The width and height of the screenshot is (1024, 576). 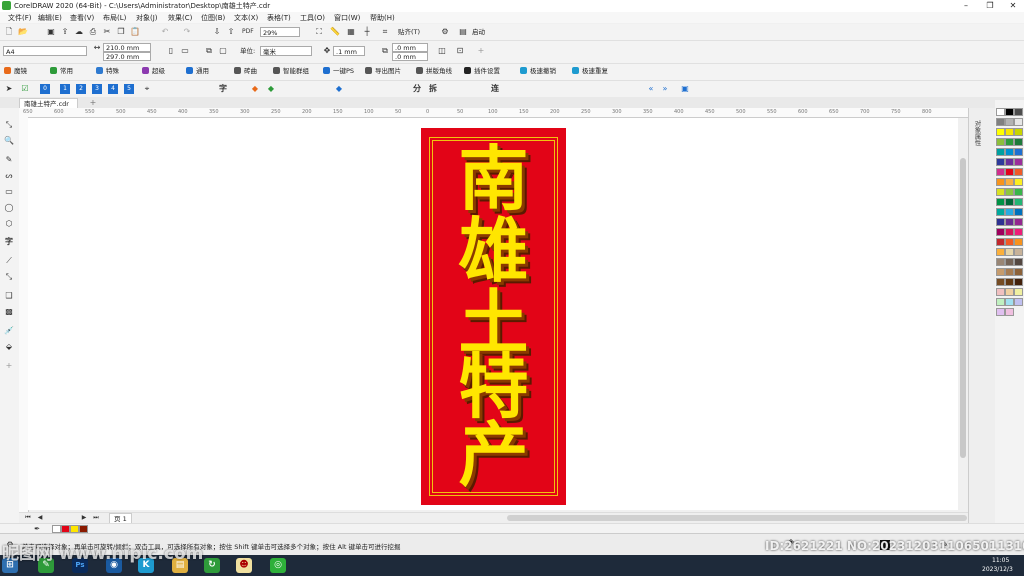 I want to click on pick-tool-icon: ⤡, so click(x=9, y=125).